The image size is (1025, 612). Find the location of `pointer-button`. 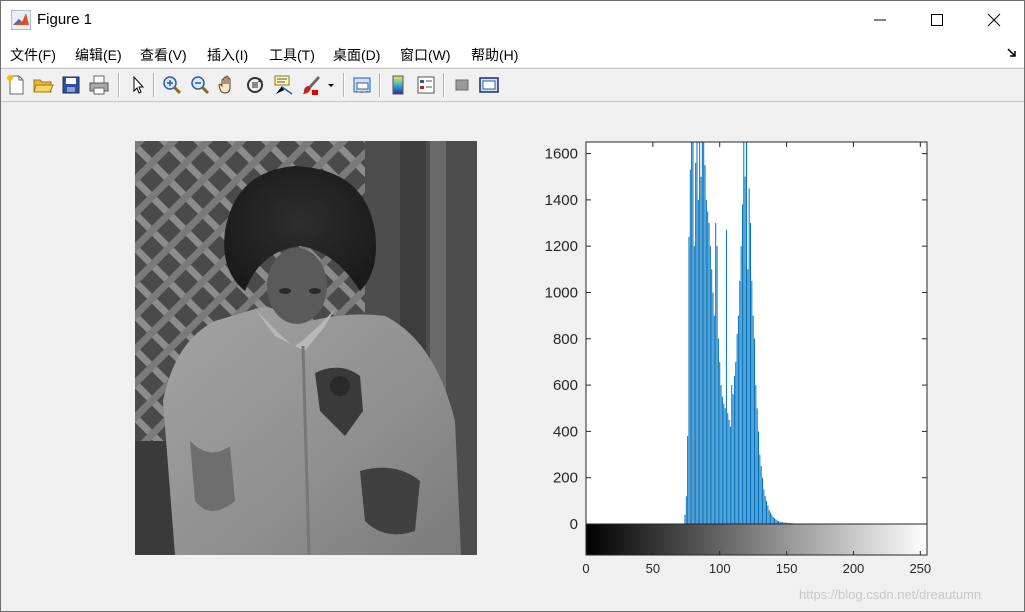

pointer-button is located at coordinates (138, 85).